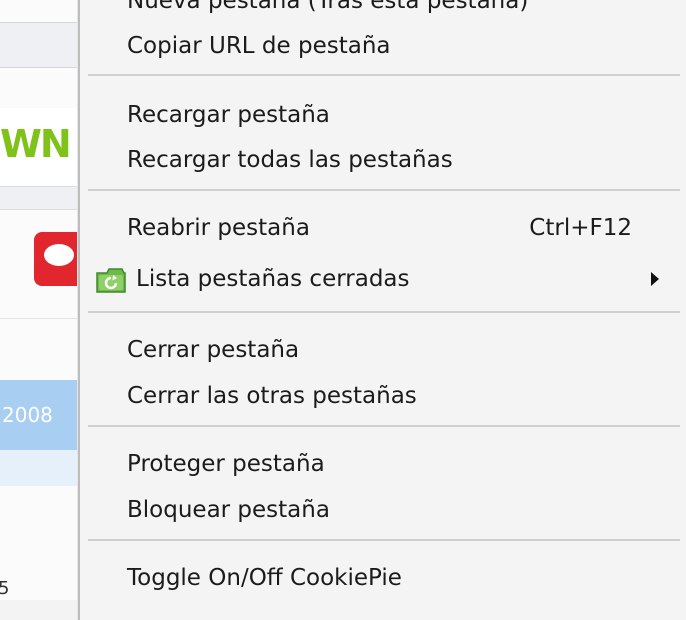  Describe the element at coordinates (39, 300) in the screenshot. I see `background-page: WN 2008 5` at that location.